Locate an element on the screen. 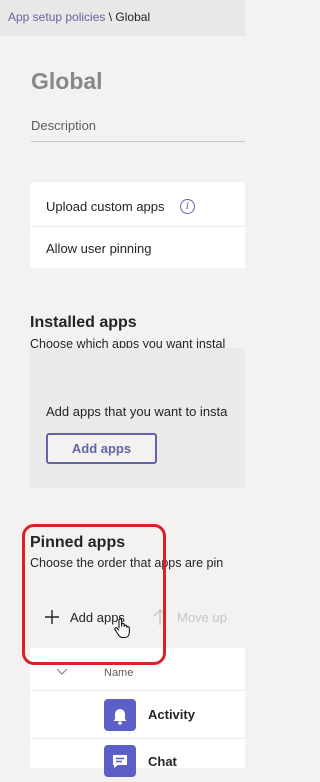 The image size is (320, 782). chevron-down-icon is located at coordinates (62, 672).